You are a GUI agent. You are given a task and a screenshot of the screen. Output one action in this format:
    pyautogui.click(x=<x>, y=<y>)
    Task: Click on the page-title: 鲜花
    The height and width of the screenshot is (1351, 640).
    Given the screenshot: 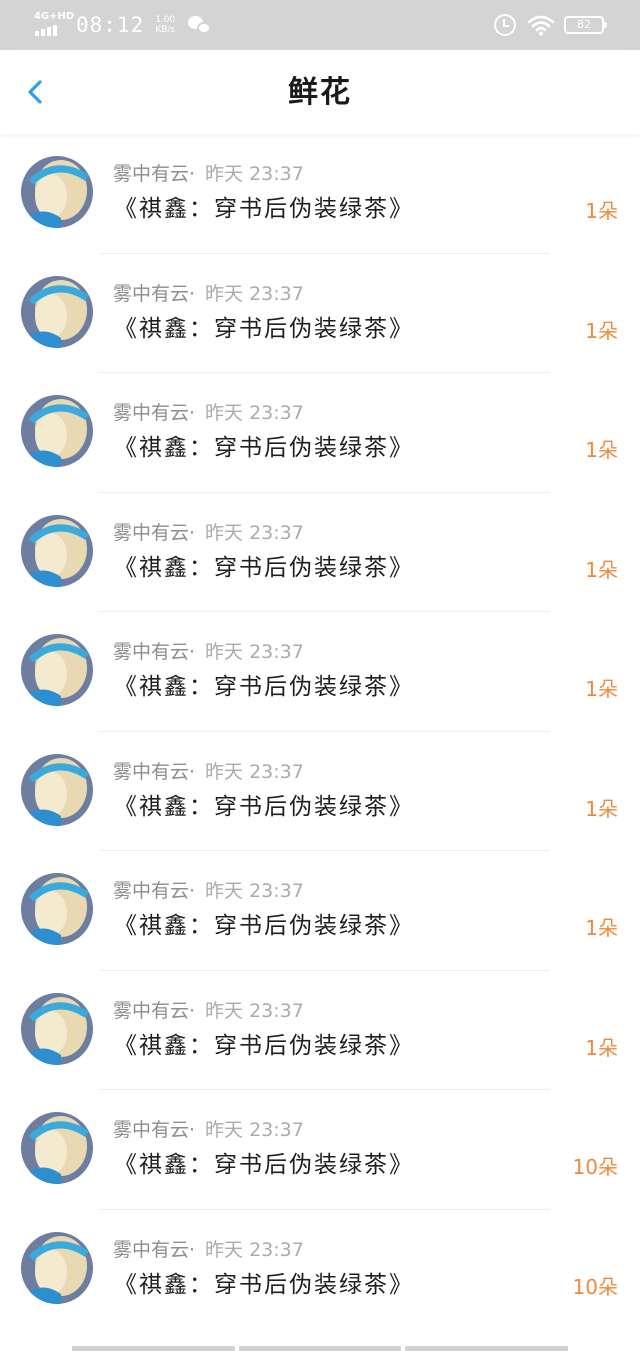 What is the action you would take?
    pyautogui.click(x=320, y=92)
    